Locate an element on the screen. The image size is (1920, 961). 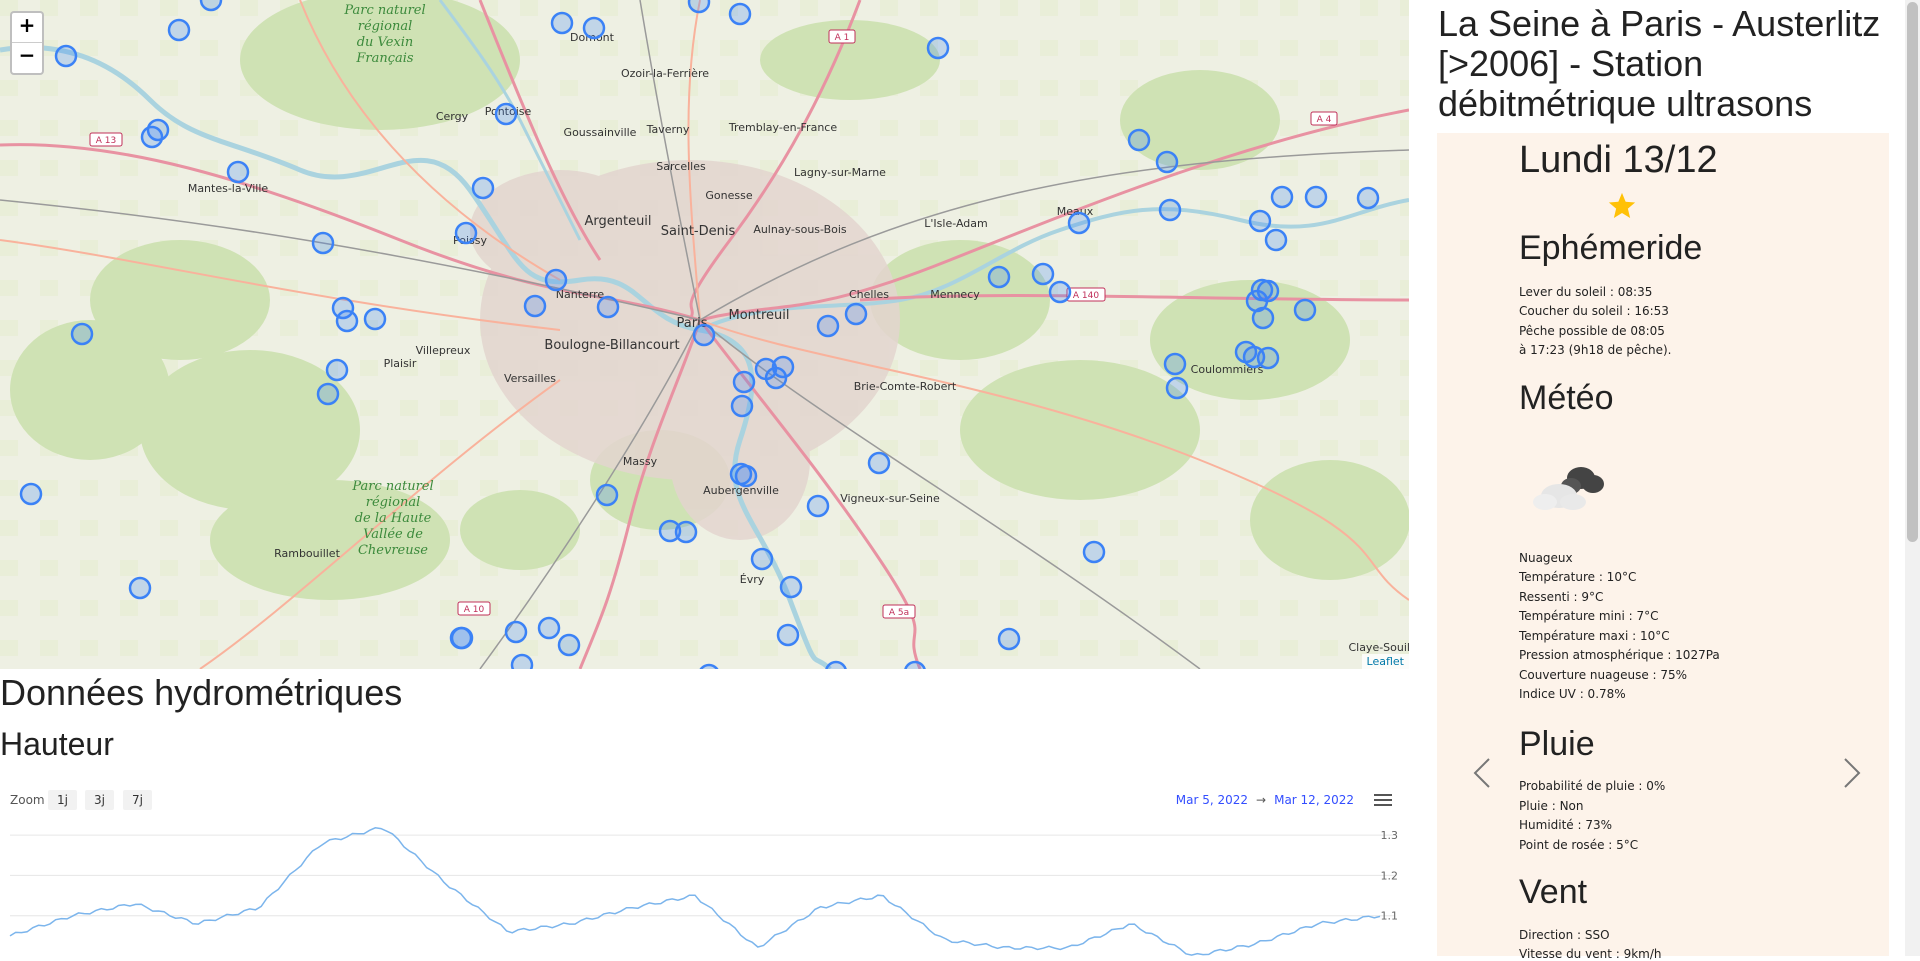
svg-text: du Vexin is located at coordinates (385, 42).